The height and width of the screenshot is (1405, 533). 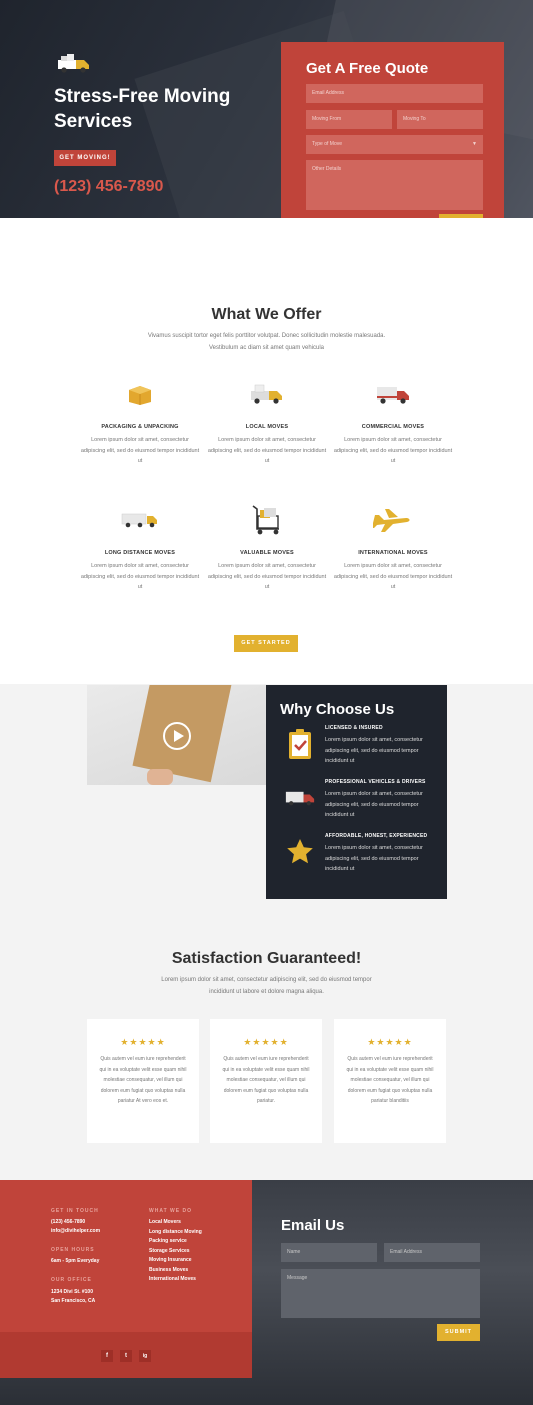 What do you see at coordinates (266, 958) in the screenshot?
I see `satisfaction-title: Satisfaction Guaranteed!` at bounding box center [266, 958].